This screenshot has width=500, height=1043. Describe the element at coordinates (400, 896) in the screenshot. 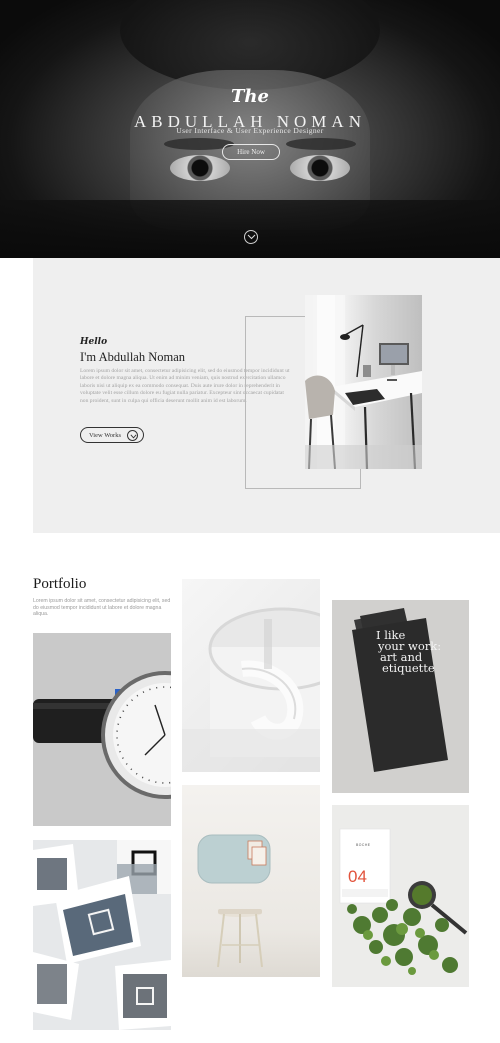

I see `portfolio-item-herbs: BOCHE 04` at that location.